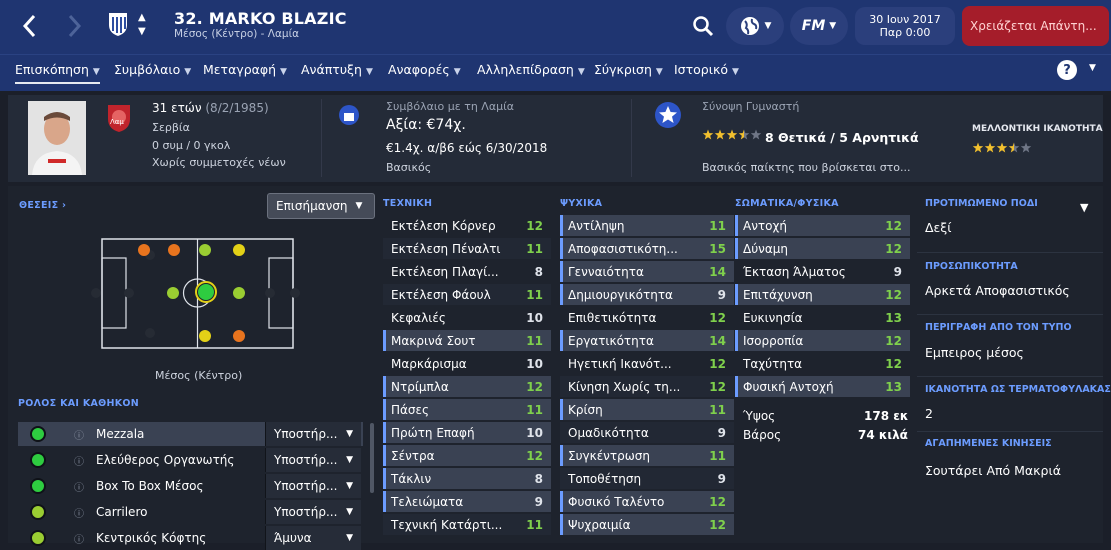  I want to click on attribute-row: Δημιουργικότητα 9, so click(647, 294).